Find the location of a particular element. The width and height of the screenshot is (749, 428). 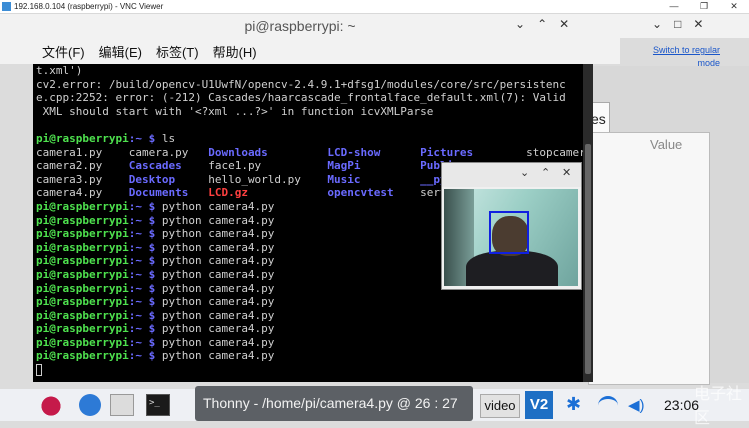

terminal-minimize-button: ⌄ is located at coordinates (520, 24).